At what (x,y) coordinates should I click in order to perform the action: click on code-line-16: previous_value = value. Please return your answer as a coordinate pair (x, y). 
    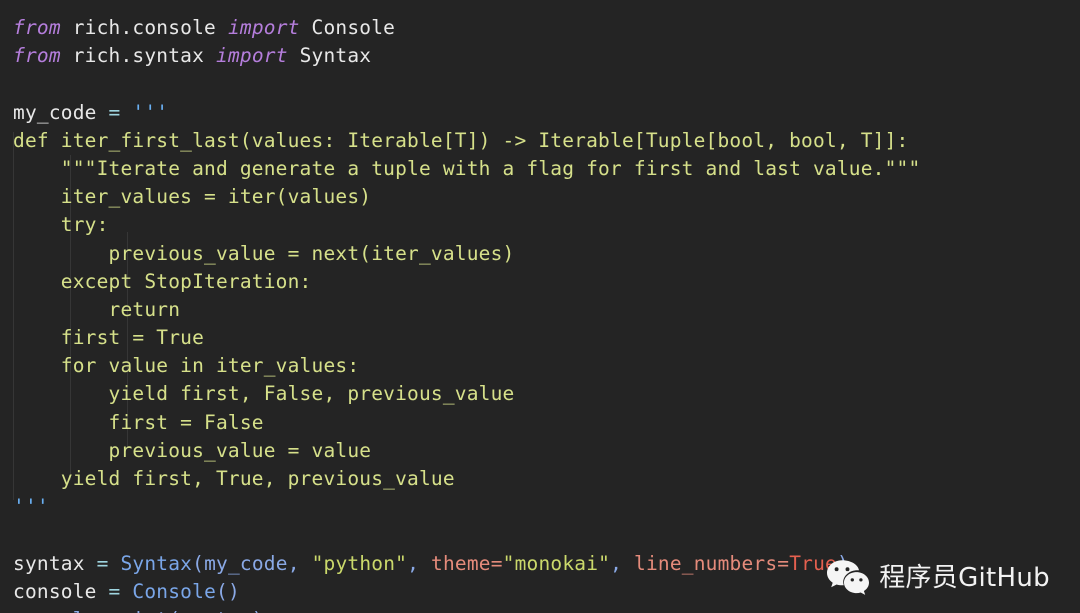
    Looking at the image, I should click on (192, 450).